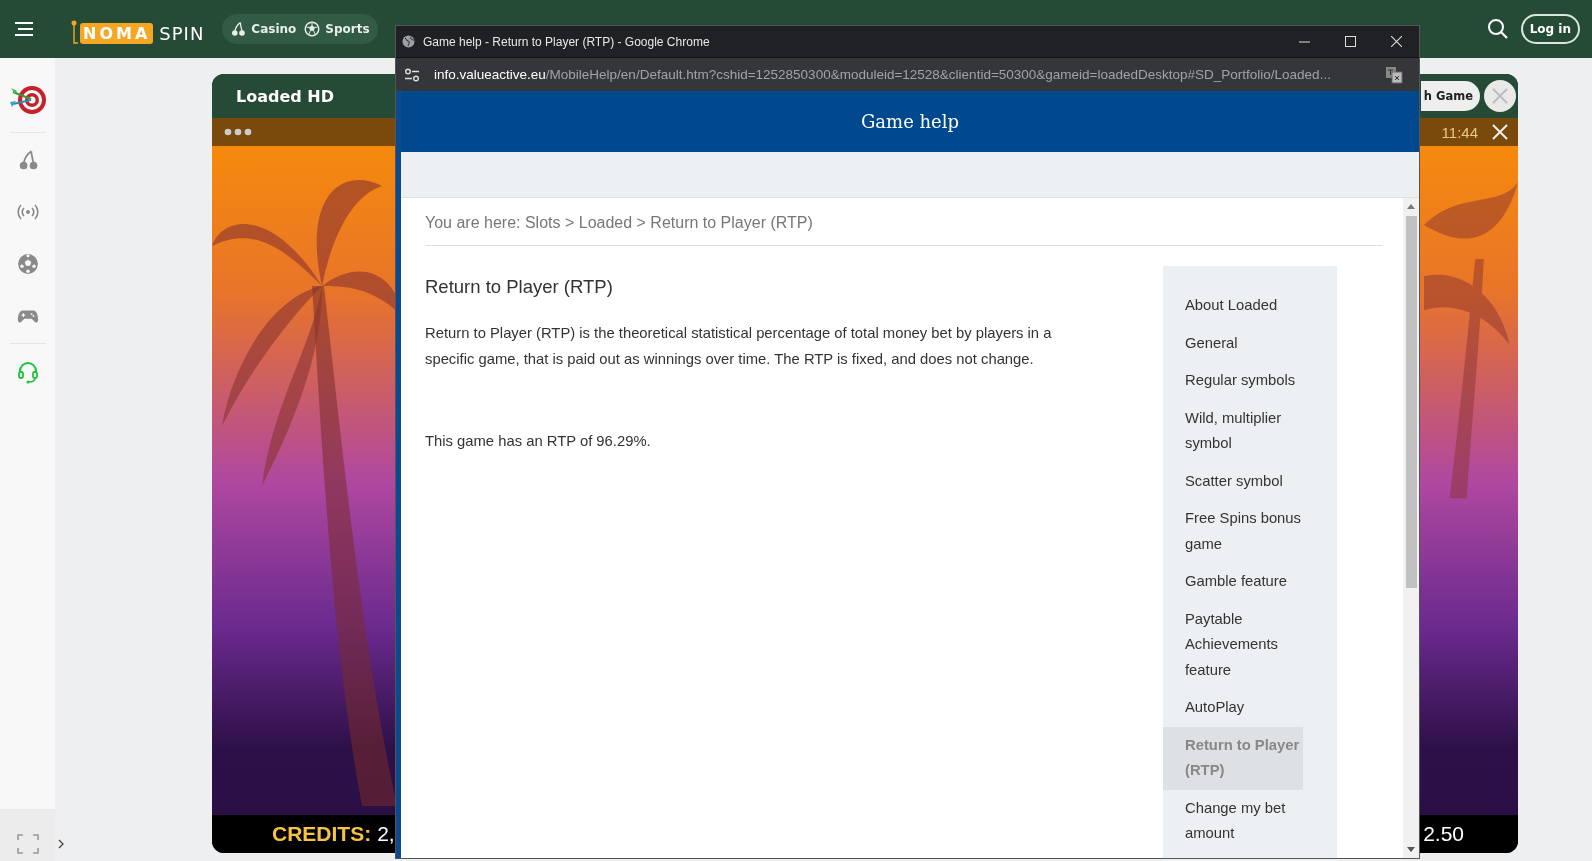  I want to click on nav-button: Casino, so click(263, 29).